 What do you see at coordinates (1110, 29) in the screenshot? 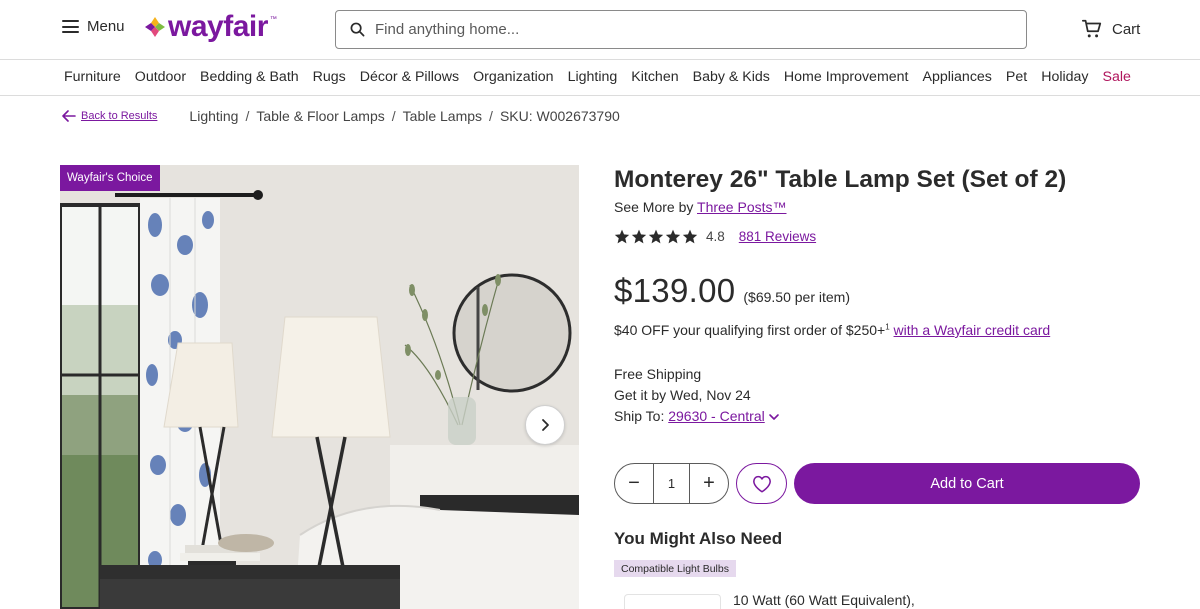
I see `cart-button: Cart` at bounding box center [1110, 29].